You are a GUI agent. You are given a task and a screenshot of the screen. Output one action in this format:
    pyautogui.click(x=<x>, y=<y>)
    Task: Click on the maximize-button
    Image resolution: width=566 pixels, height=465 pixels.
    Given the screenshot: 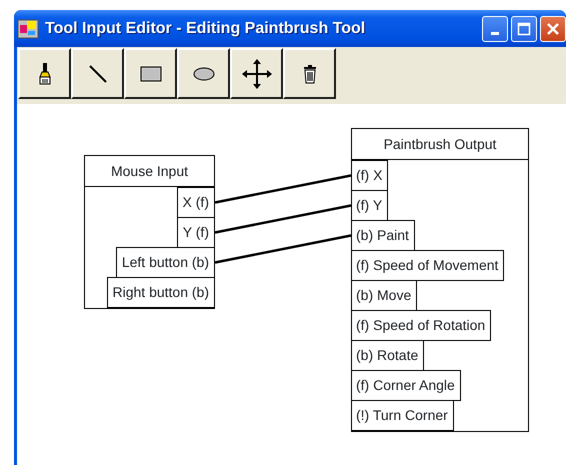 What is the action you would take?
    pyautogui.click(x=524, y=29)
    